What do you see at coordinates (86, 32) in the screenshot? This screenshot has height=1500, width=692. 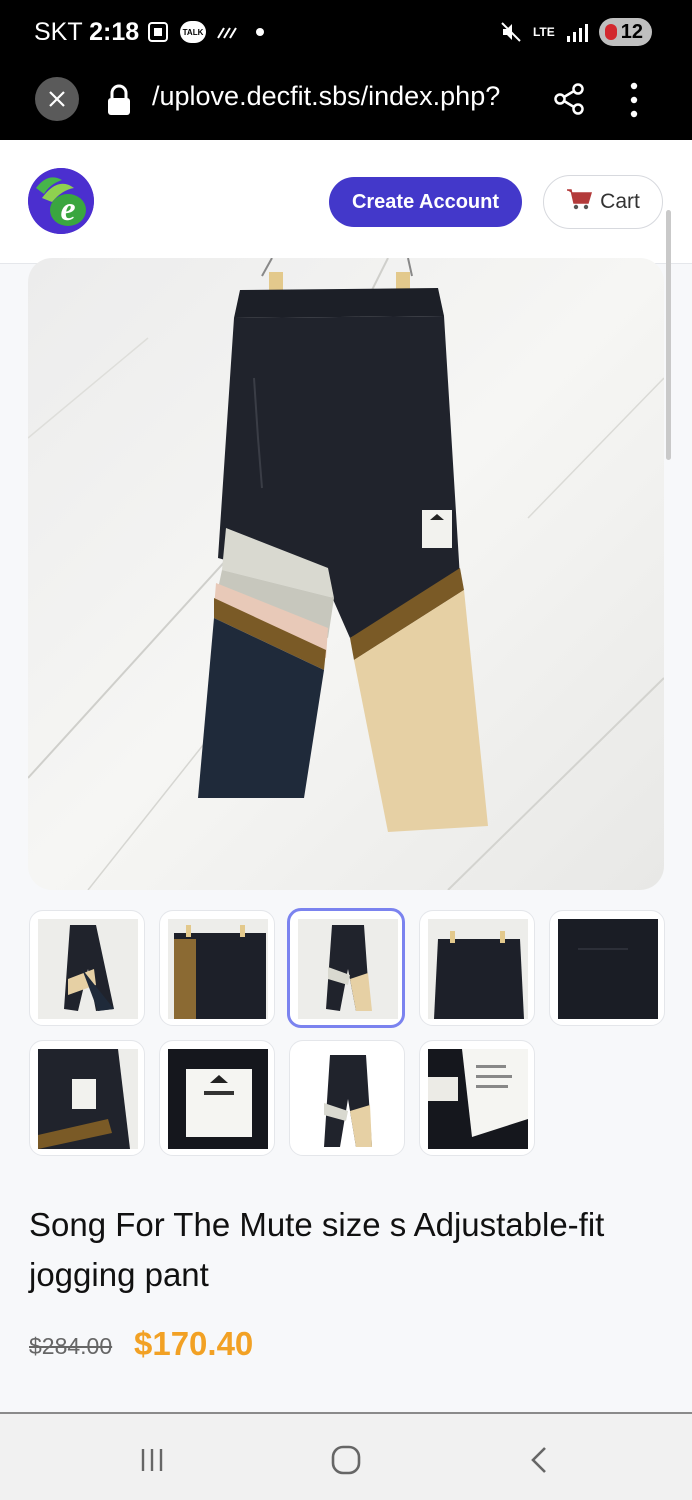 I see `status-time: SKT 2:18` at bounding box center [86, 32].